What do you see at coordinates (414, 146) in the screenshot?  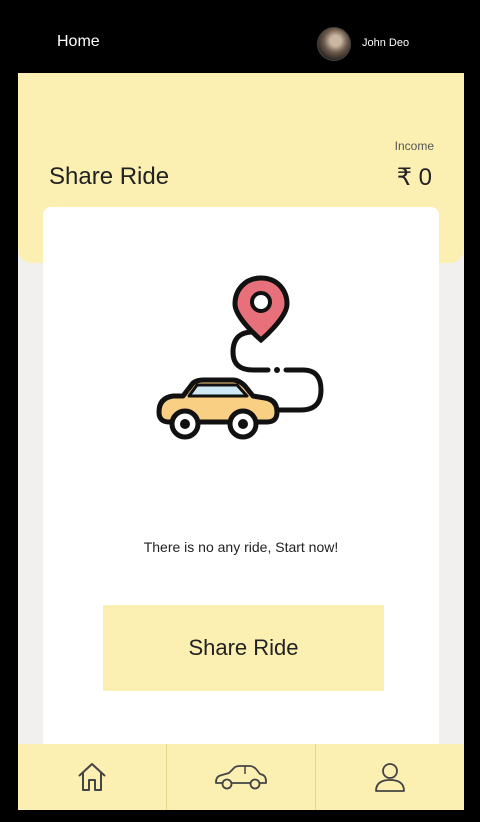 I see `income-label: Income` at bounding box center [414, 146].